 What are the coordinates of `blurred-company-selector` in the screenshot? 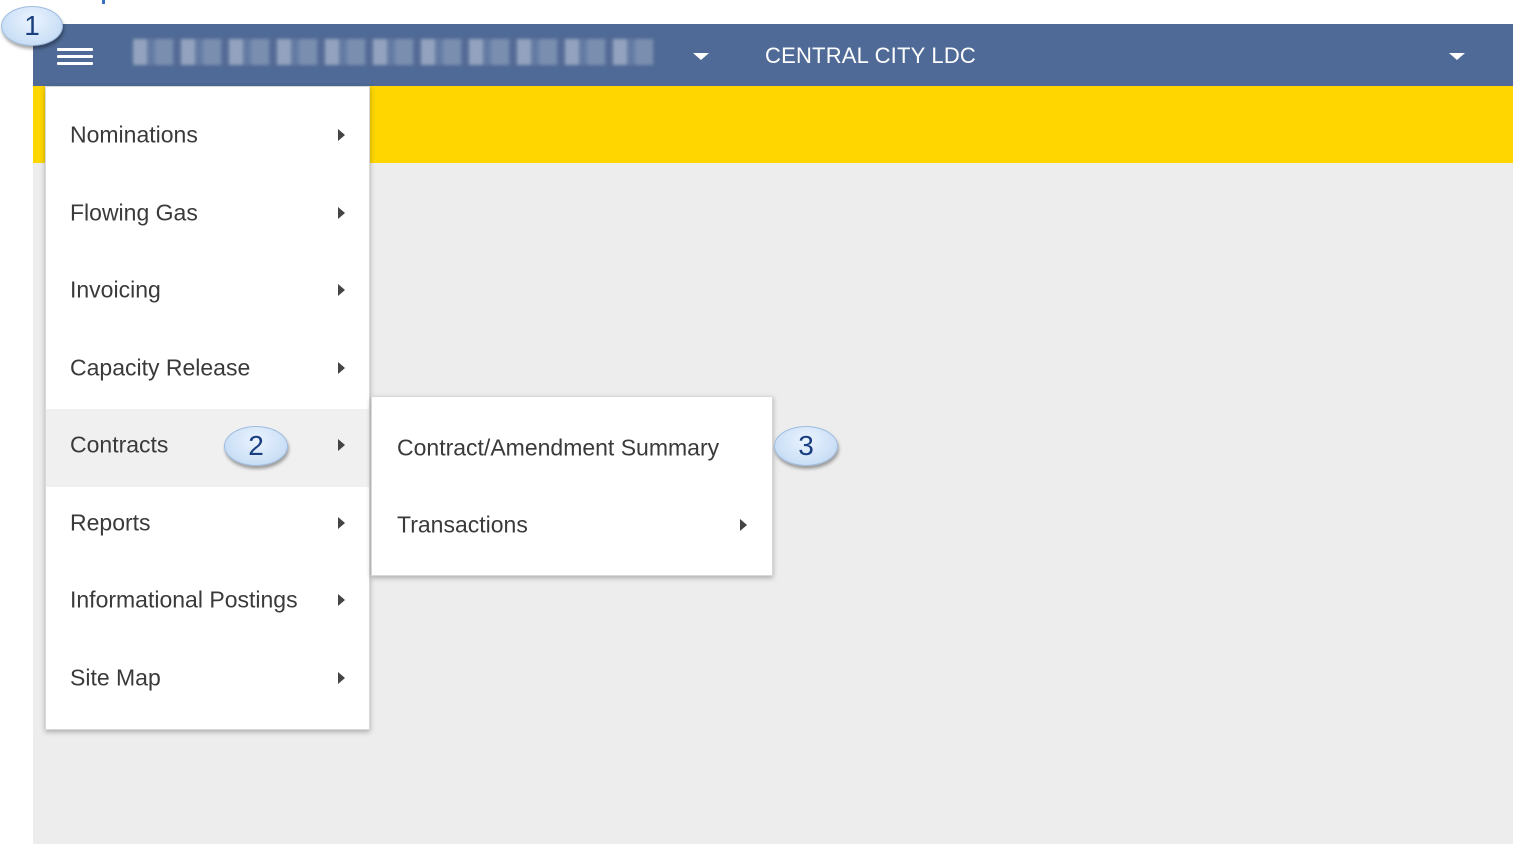 It's located at (394, 52).